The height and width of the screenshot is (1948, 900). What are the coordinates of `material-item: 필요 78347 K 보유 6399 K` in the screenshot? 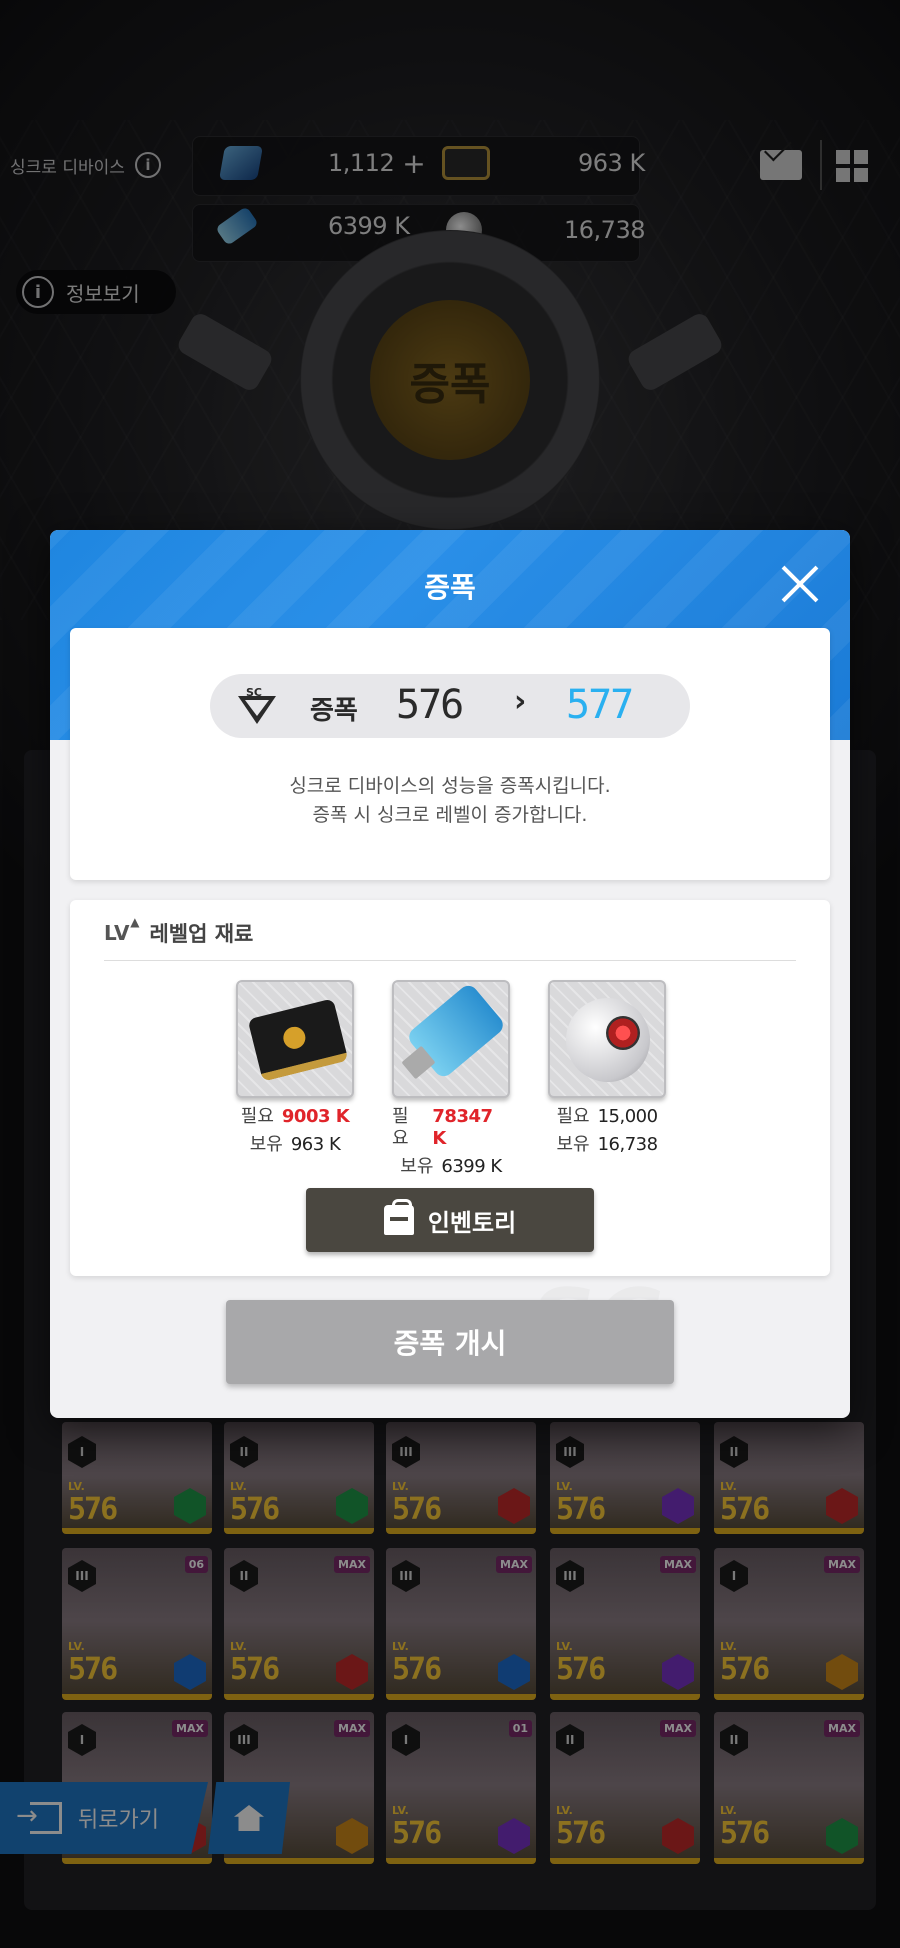 It's located at (451, 1079).